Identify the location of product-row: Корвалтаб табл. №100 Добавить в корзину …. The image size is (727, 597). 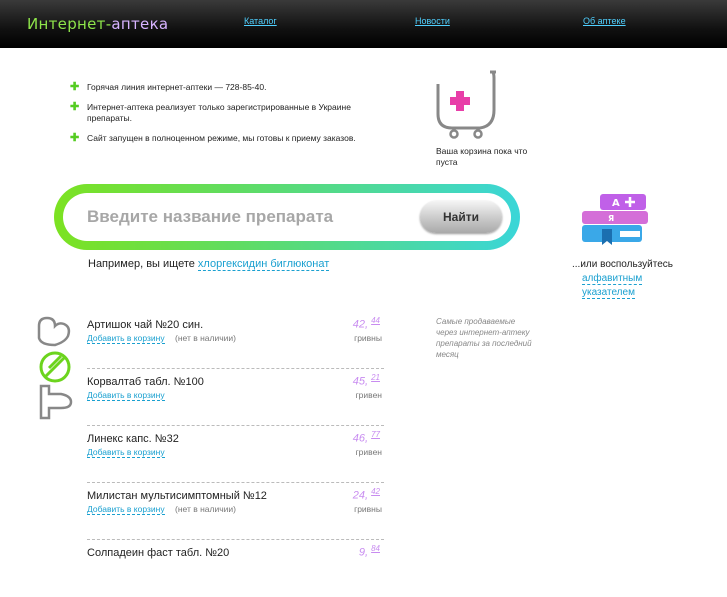
(235, 398).